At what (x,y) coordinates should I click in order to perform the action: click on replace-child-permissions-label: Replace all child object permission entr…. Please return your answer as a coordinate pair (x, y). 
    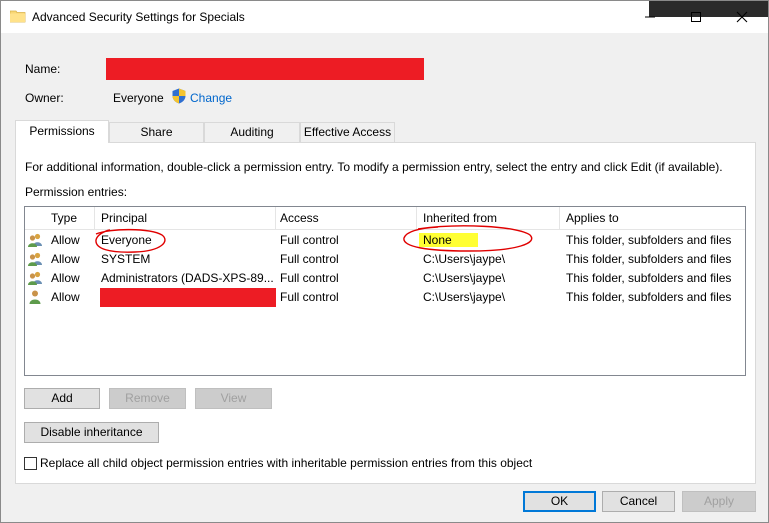
    Looking at the image, I should click on (286, 463).